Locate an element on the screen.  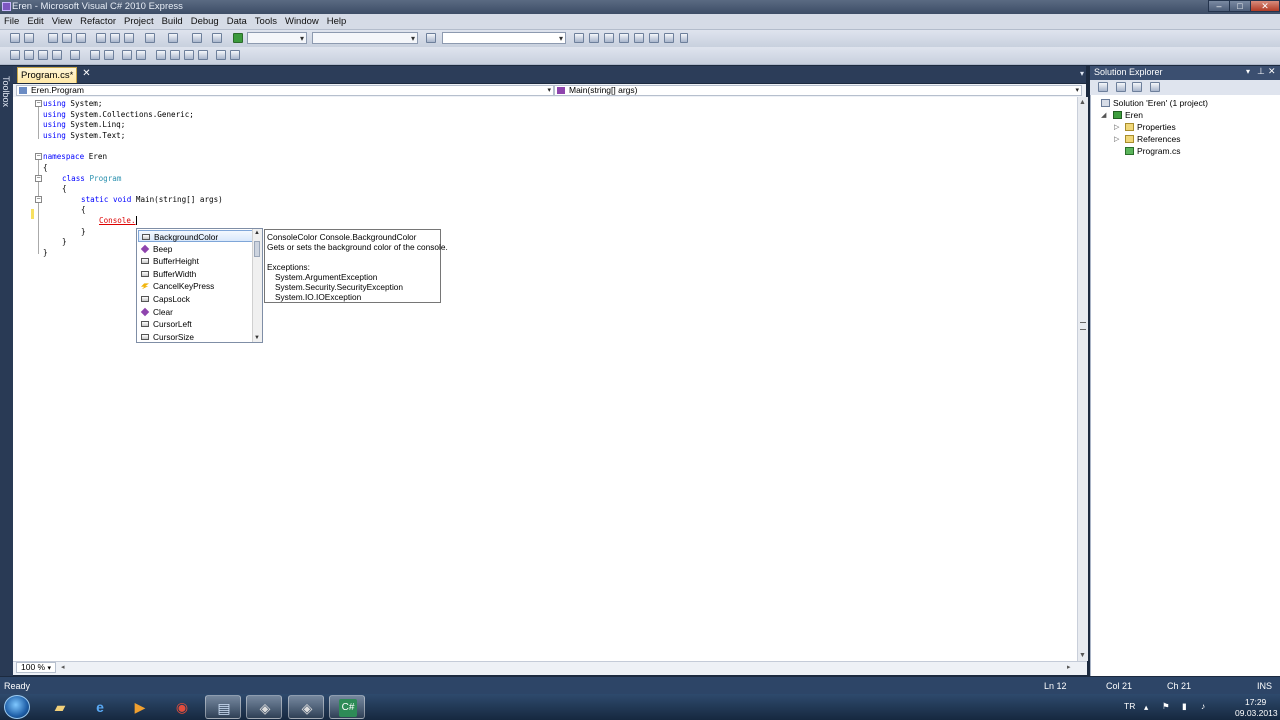
intellisense-item: CursorLeft is located at coordinates (196, 324).